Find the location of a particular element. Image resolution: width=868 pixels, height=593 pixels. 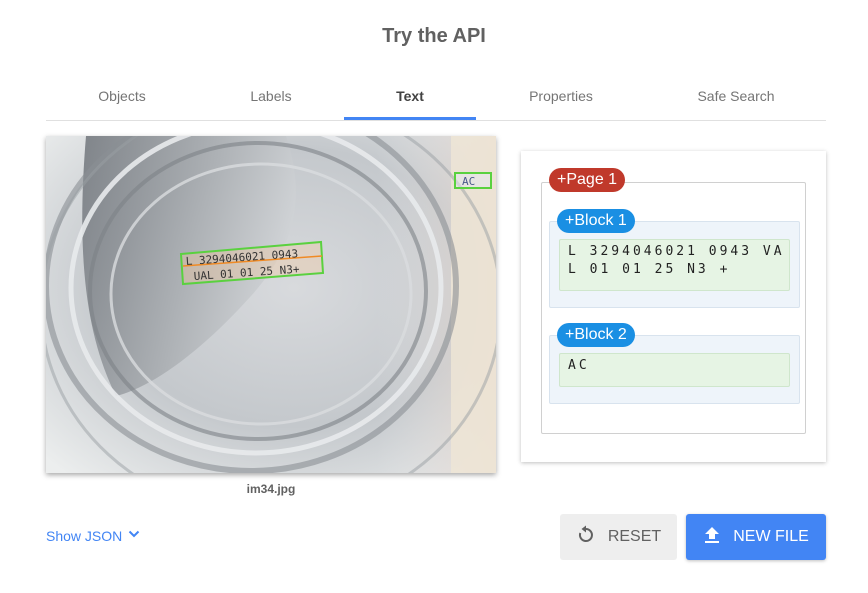

page-title: Try the API is located at coordinates (434, 36).